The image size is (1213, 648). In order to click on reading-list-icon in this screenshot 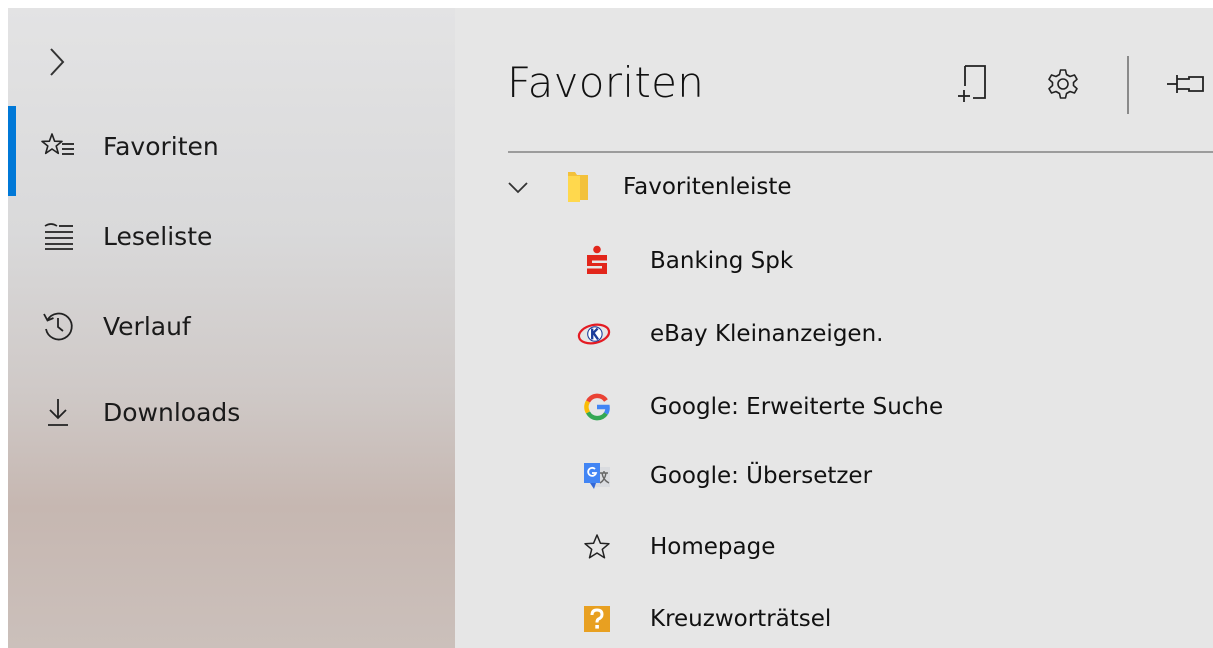, I will do `click(58, 236)`.